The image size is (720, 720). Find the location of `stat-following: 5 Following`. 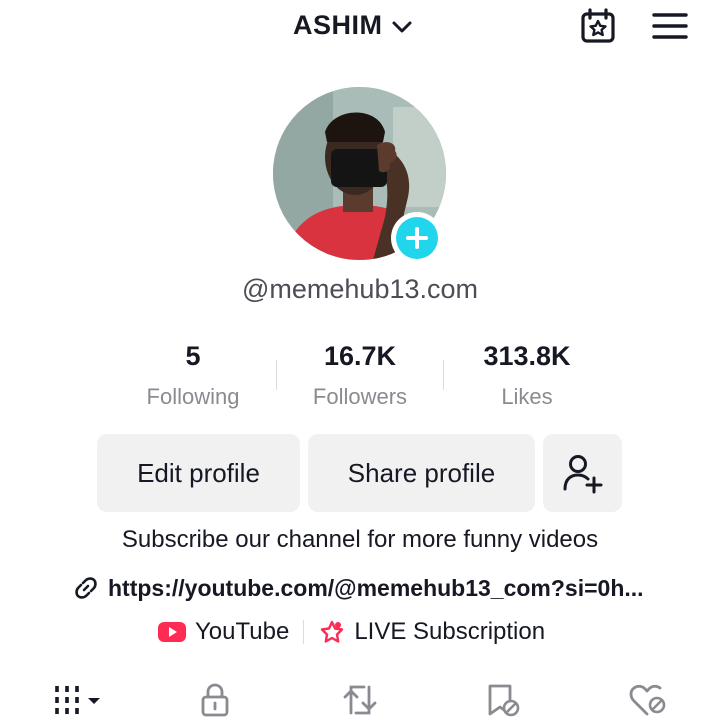

stat-following: 5 Following is located at coordinates (193, 374).